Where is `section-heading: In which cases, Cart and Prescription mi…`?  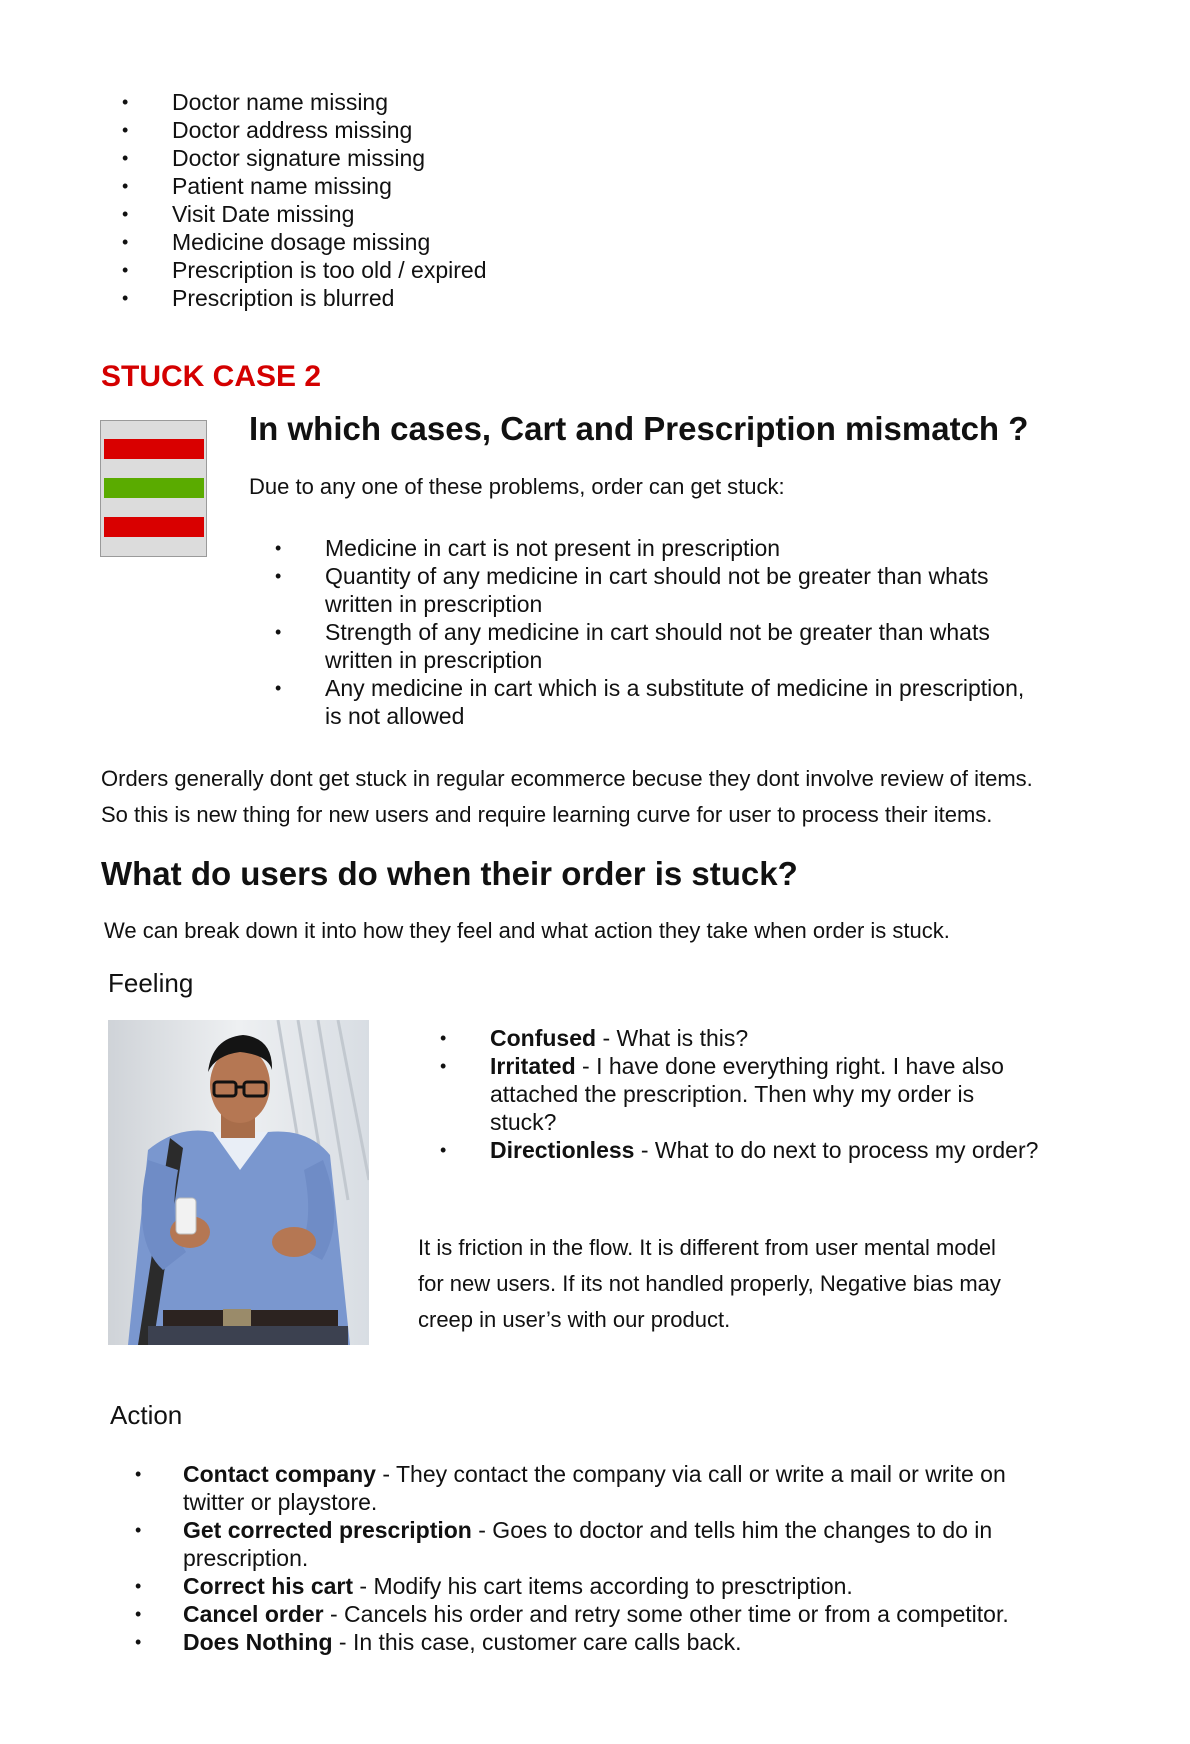
section-heading: In which cases, Cart and Prescription mi… is located at coordinates (639, 428).